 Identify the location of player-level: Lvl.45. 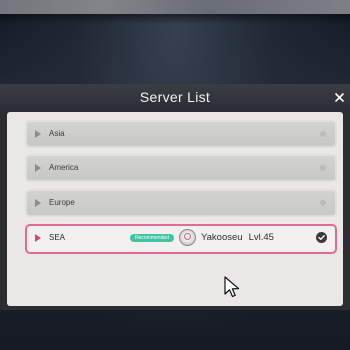
(261, 237).